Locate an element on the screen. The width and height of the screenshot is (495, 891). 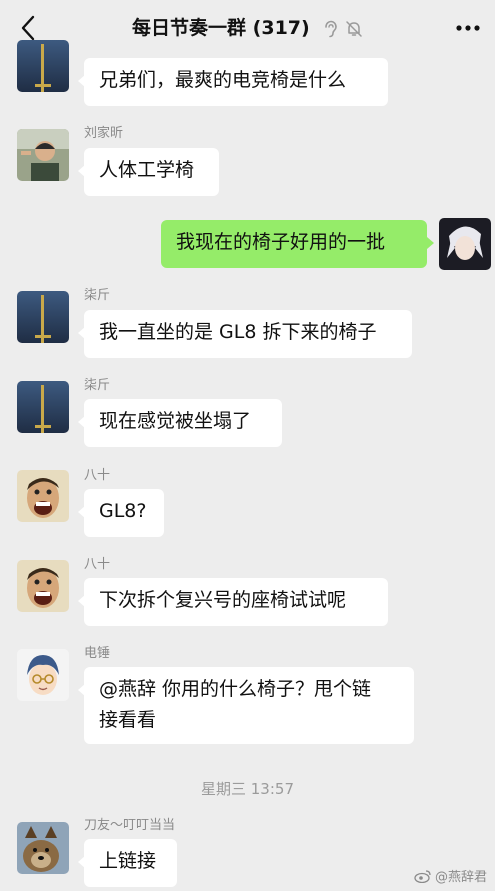
chat-timestamp: 星期三 13:57 is located at coordinates (247, 789).